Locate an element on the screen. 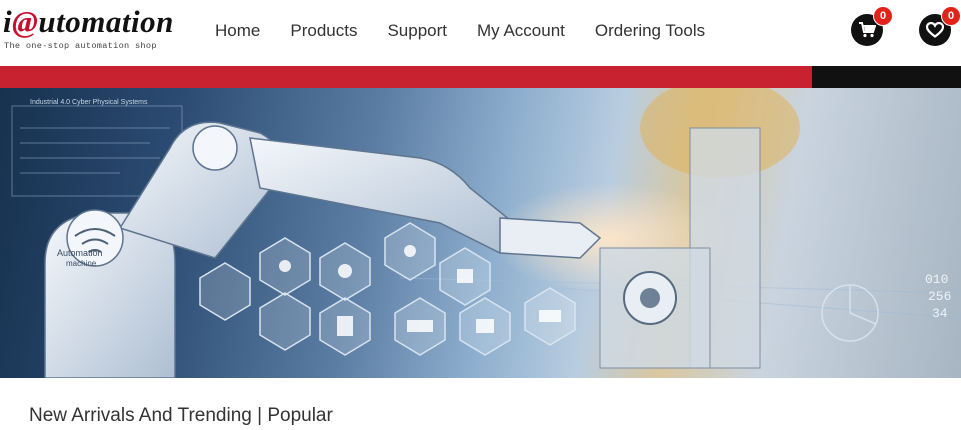 This screenshot has height=430, width=961. digit-readout-1: 010 is located at coordinates (936, 279).